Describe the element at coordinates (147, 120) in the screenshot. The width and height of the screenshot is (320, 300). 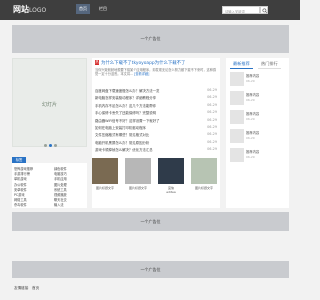
I see `news-item-title: 路由器WiFi信号不好？这样设置一下就好了` at that location.